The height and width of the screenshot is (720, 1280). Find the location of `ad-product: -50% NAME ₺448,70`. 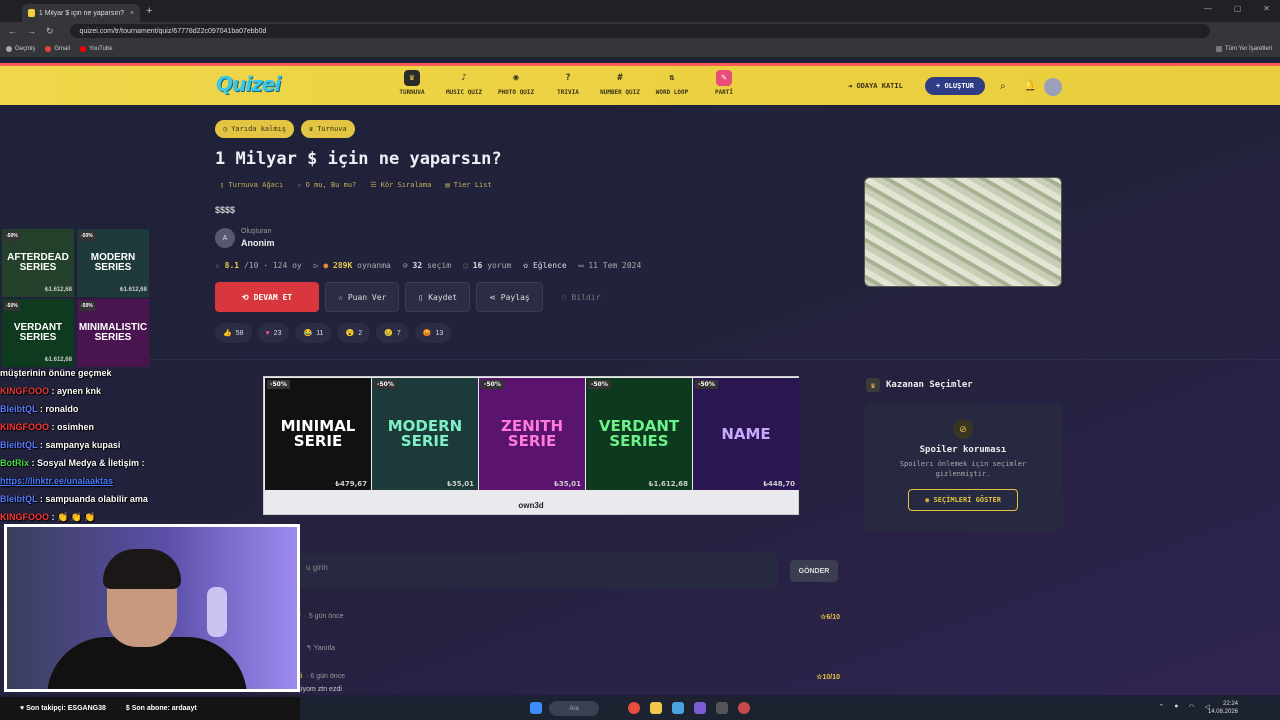

ad-product: -50% NAME ₺448,70 is located at coordinates (746, 434).